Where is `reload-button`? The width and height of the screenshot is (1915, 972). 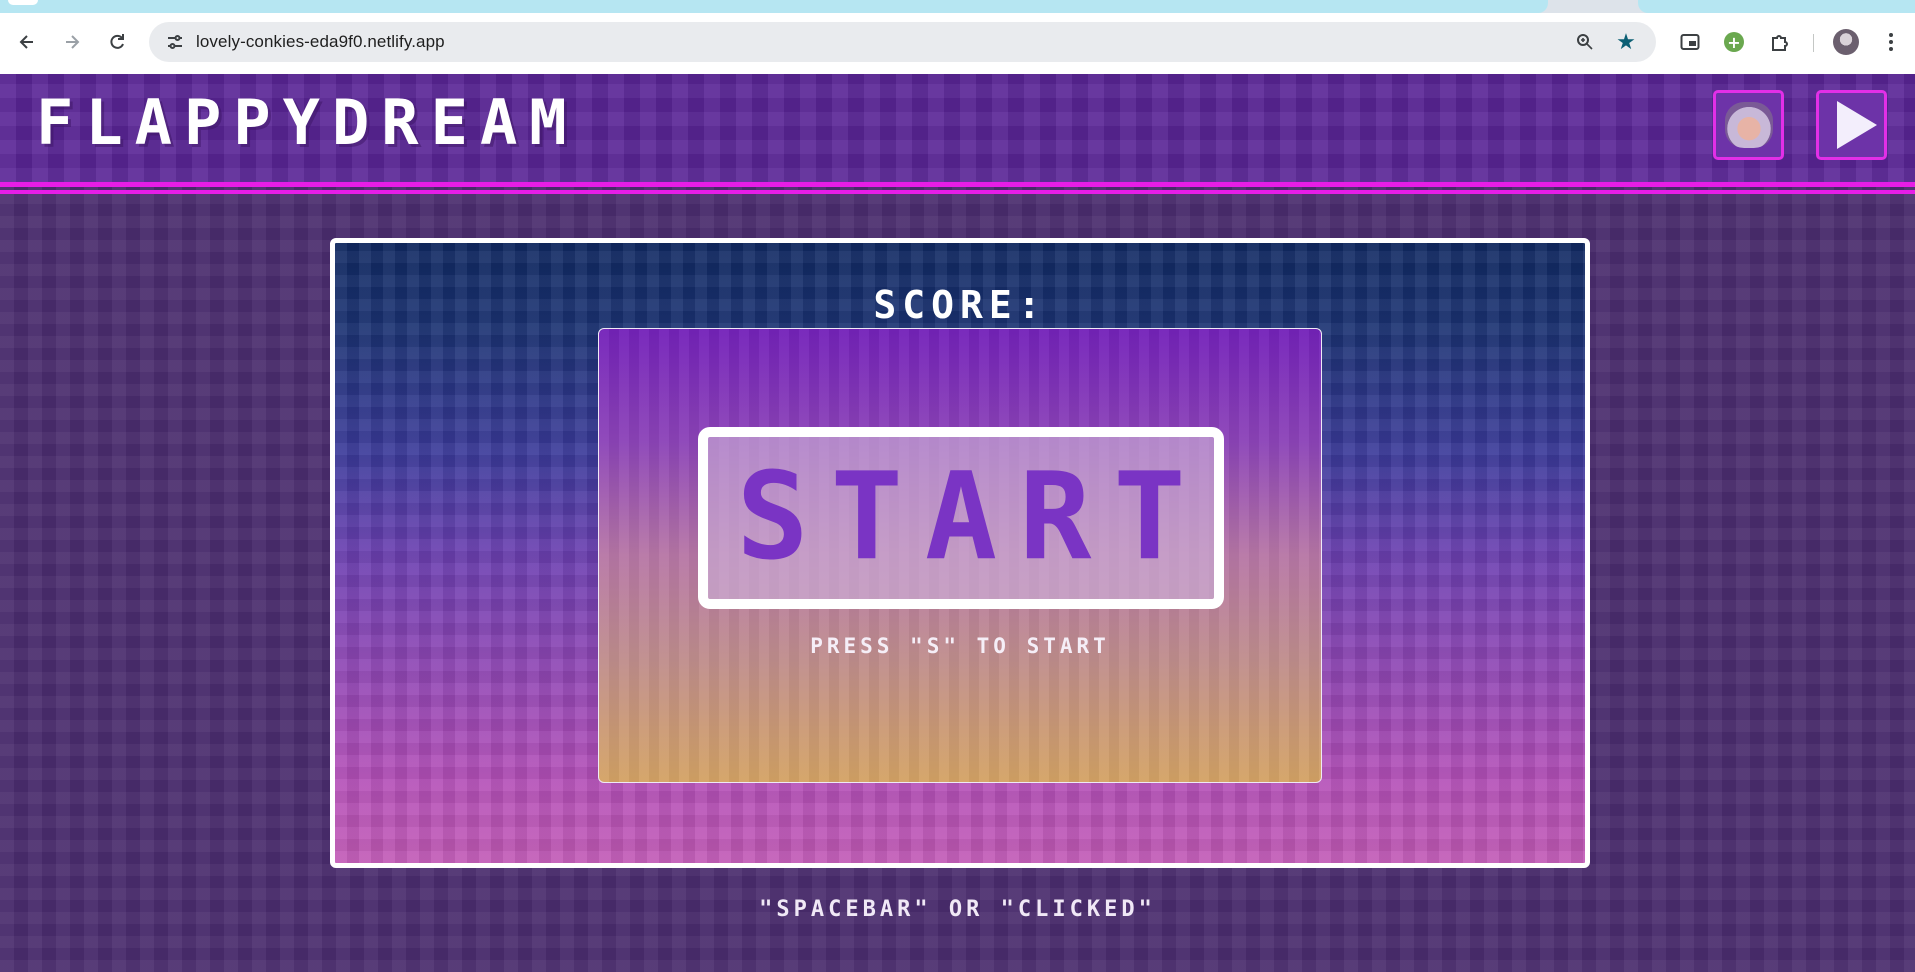
reload-button is located at coordinates (117, 42).